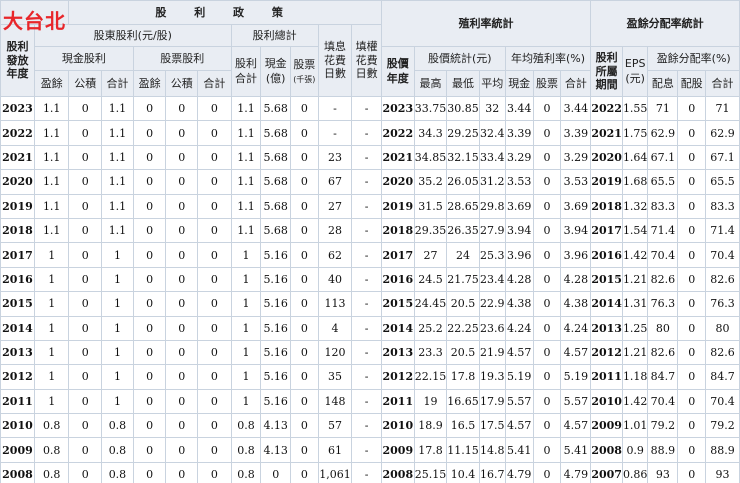 This screenshot has width=740, height=483. Describe the element at coordinates (463, 426) in the screenshot. I see `table-cell: 16.5` at that location.